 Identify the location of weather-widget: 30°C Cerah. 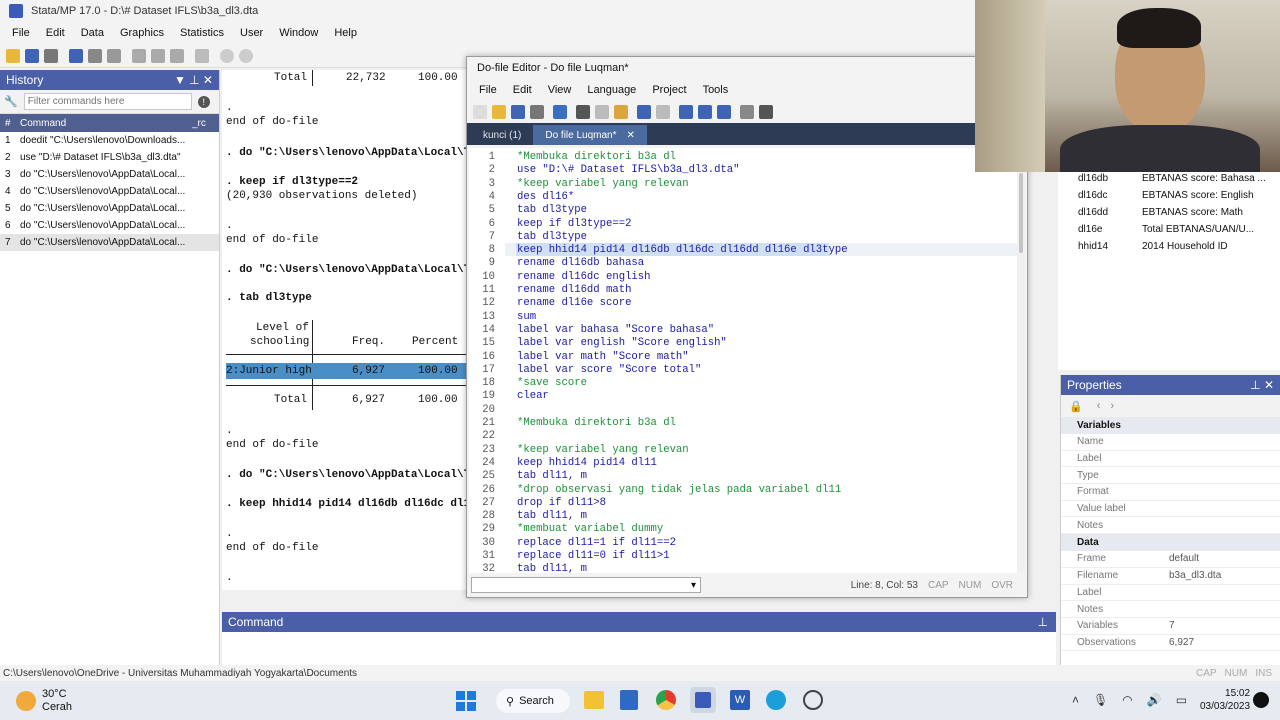
(44, 701).